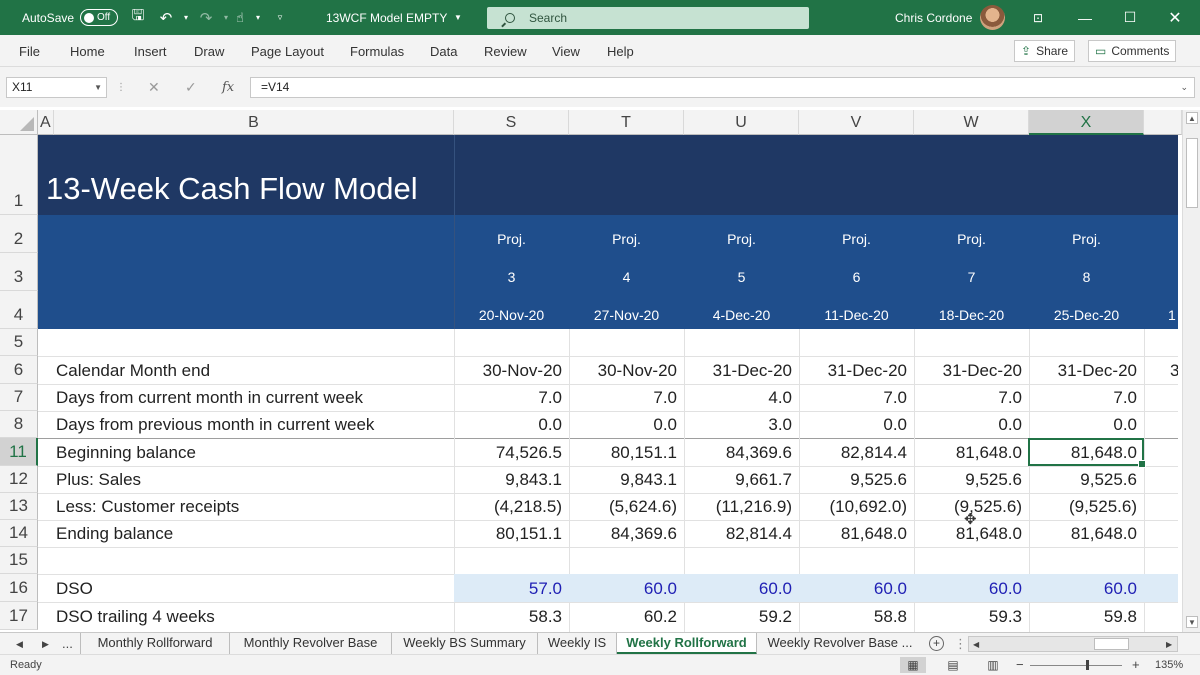  Describe the element at coordinates (992, 17) in the screenshot. I see `avatar` at that location.